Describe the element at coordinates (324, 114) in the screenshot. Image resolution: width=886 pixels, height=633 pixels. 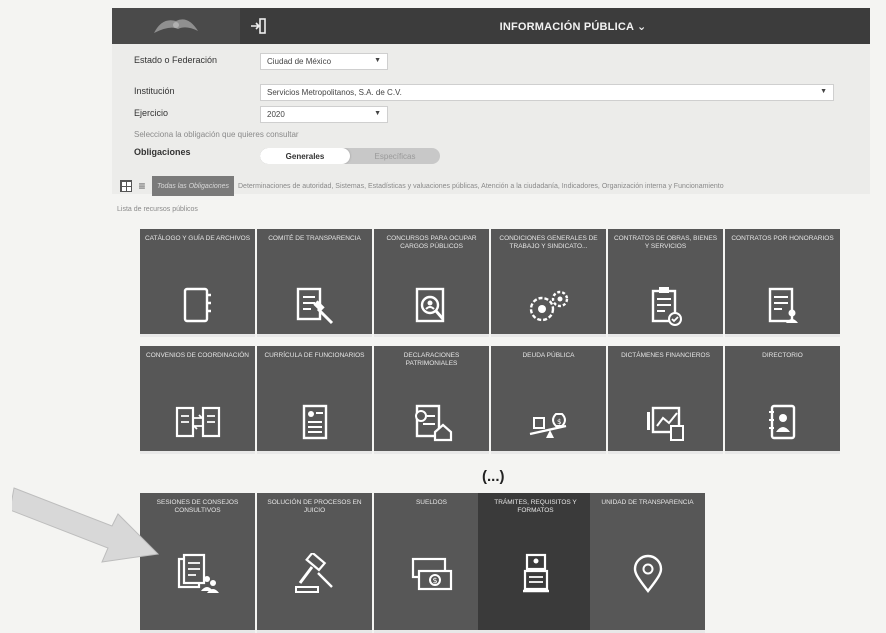
I see `ejercicio-select: 2020 ▼` at that location.